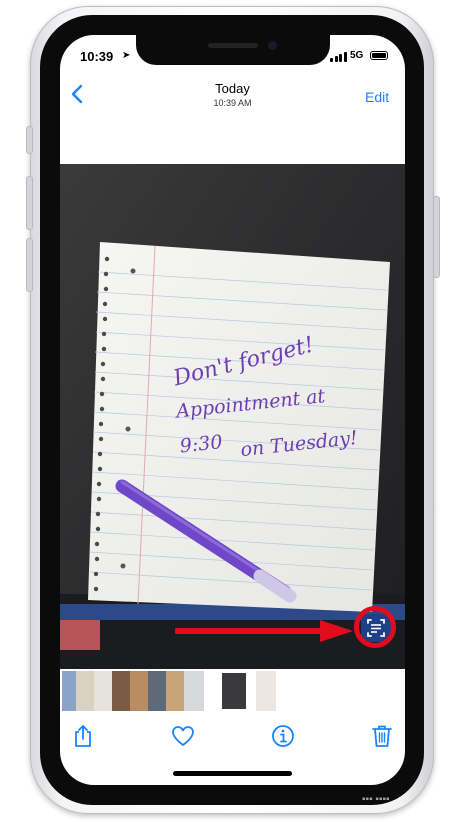 Image resolution: width=449 pixels, height=822 pixels. Describe the element at coordinates (29, 203) in the screenshot. I see `volume-up-button` at that location.